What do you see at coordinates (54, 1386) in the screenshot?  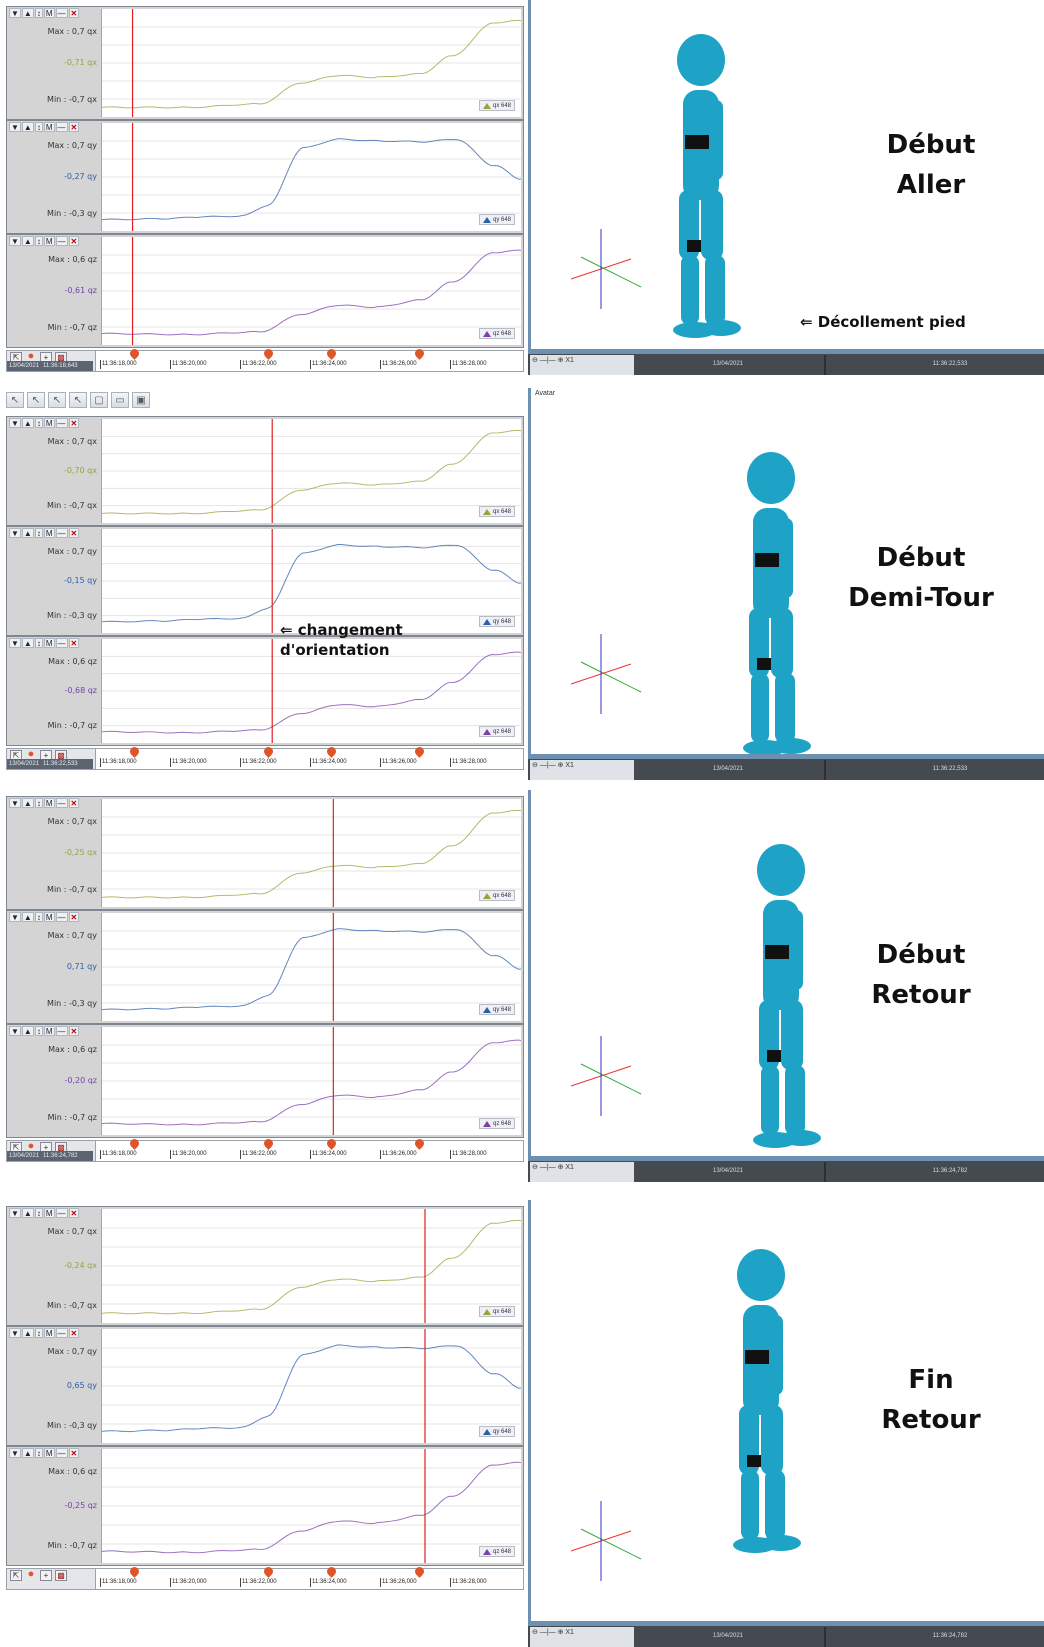 I see `chart-axis-labels: Max : 0,7 qy 0,65 qy Min : -0,3 qy` at bounding box center [54, 1386].